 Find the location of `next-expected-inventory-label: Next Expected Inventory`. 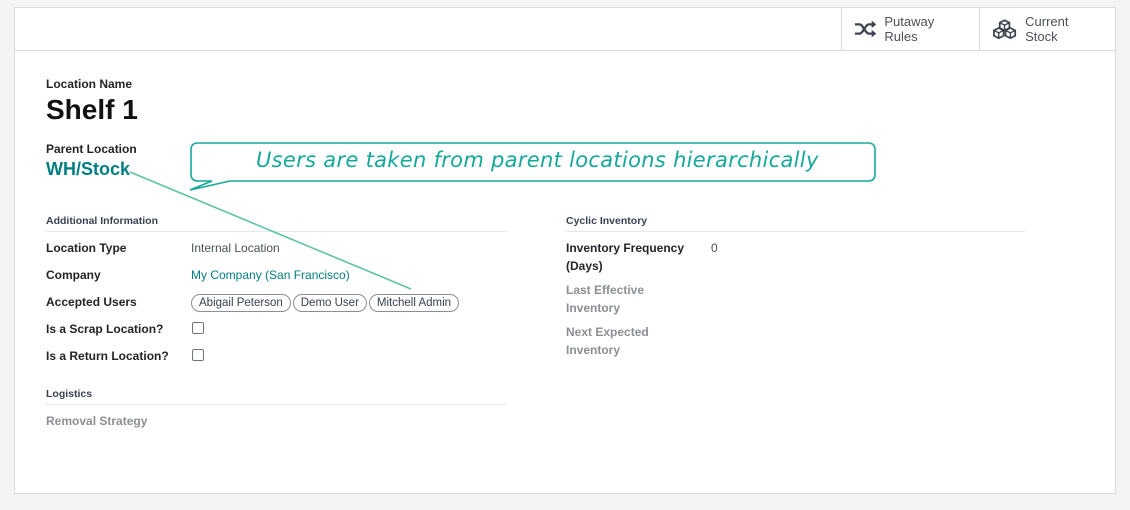

next-expected-inventory-label: Next Expected Inventory is located at coordinates (607, 341).